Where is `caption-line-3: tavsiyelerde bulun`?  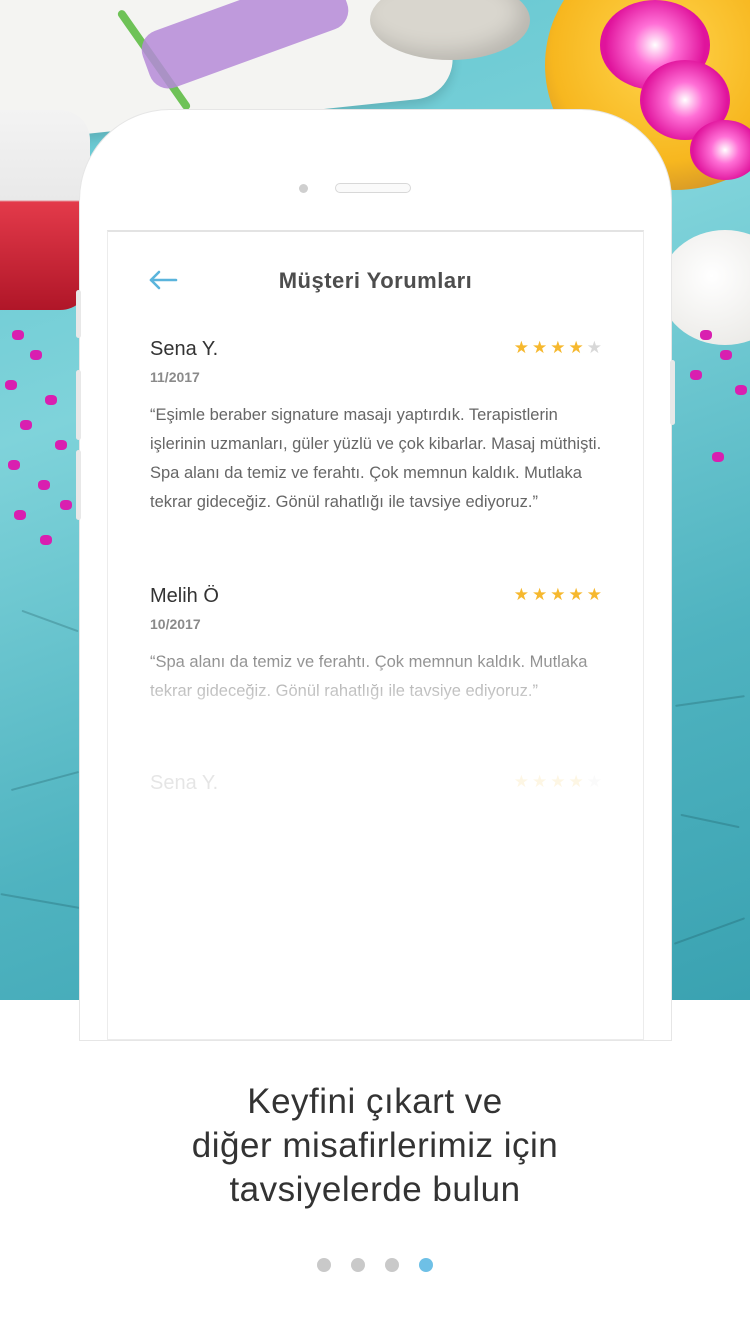
caption-line-3: tavsiyelerde bulun is located at coordinates (375, 1189).